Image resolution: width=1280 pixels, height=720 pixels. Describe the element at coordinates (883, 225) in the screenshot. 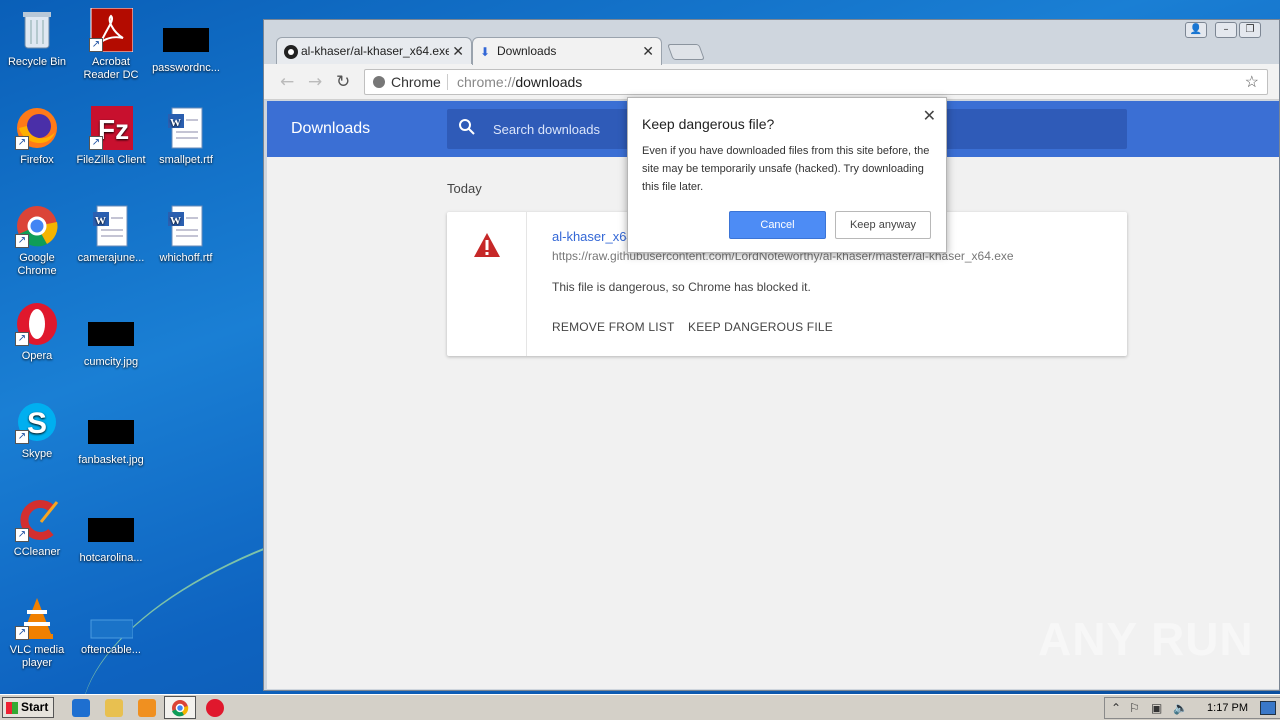

I see `keep-anyway-button: Keep anyway` at that location.